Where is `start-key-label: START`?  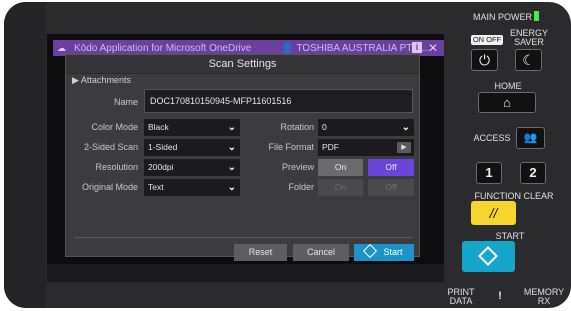 start-key-label: START is located at coordinates (510, 236).